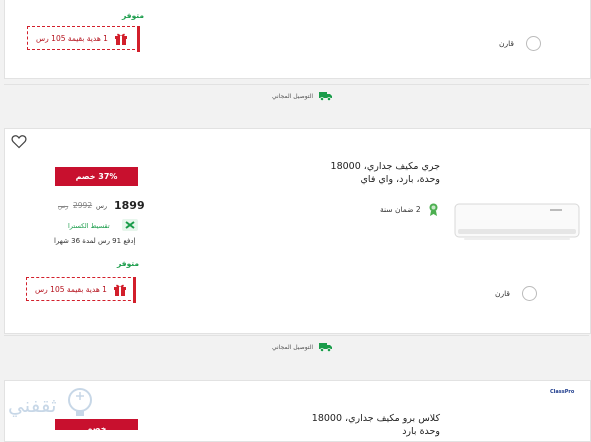 The image size is (591, 442). What do you see at coordinates (96, 176) in the screenshot?
I see `discount-badge: 37% خصم` at bounding box center [96, 176].